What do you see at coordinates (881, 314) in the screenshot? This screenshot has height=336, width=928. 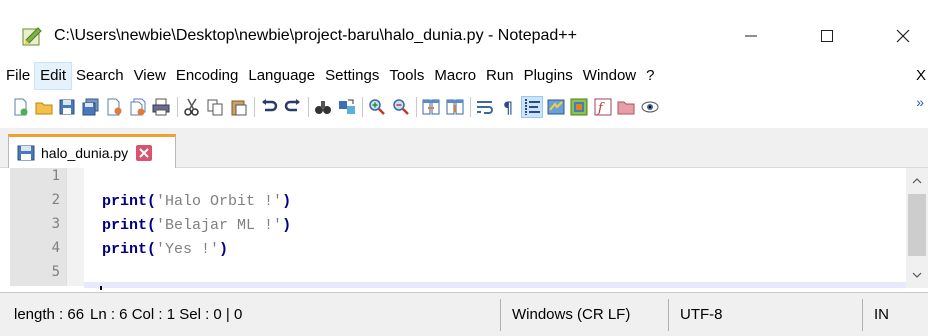 I see `status-insert-mode: IN` at bounding box center [881, 314].